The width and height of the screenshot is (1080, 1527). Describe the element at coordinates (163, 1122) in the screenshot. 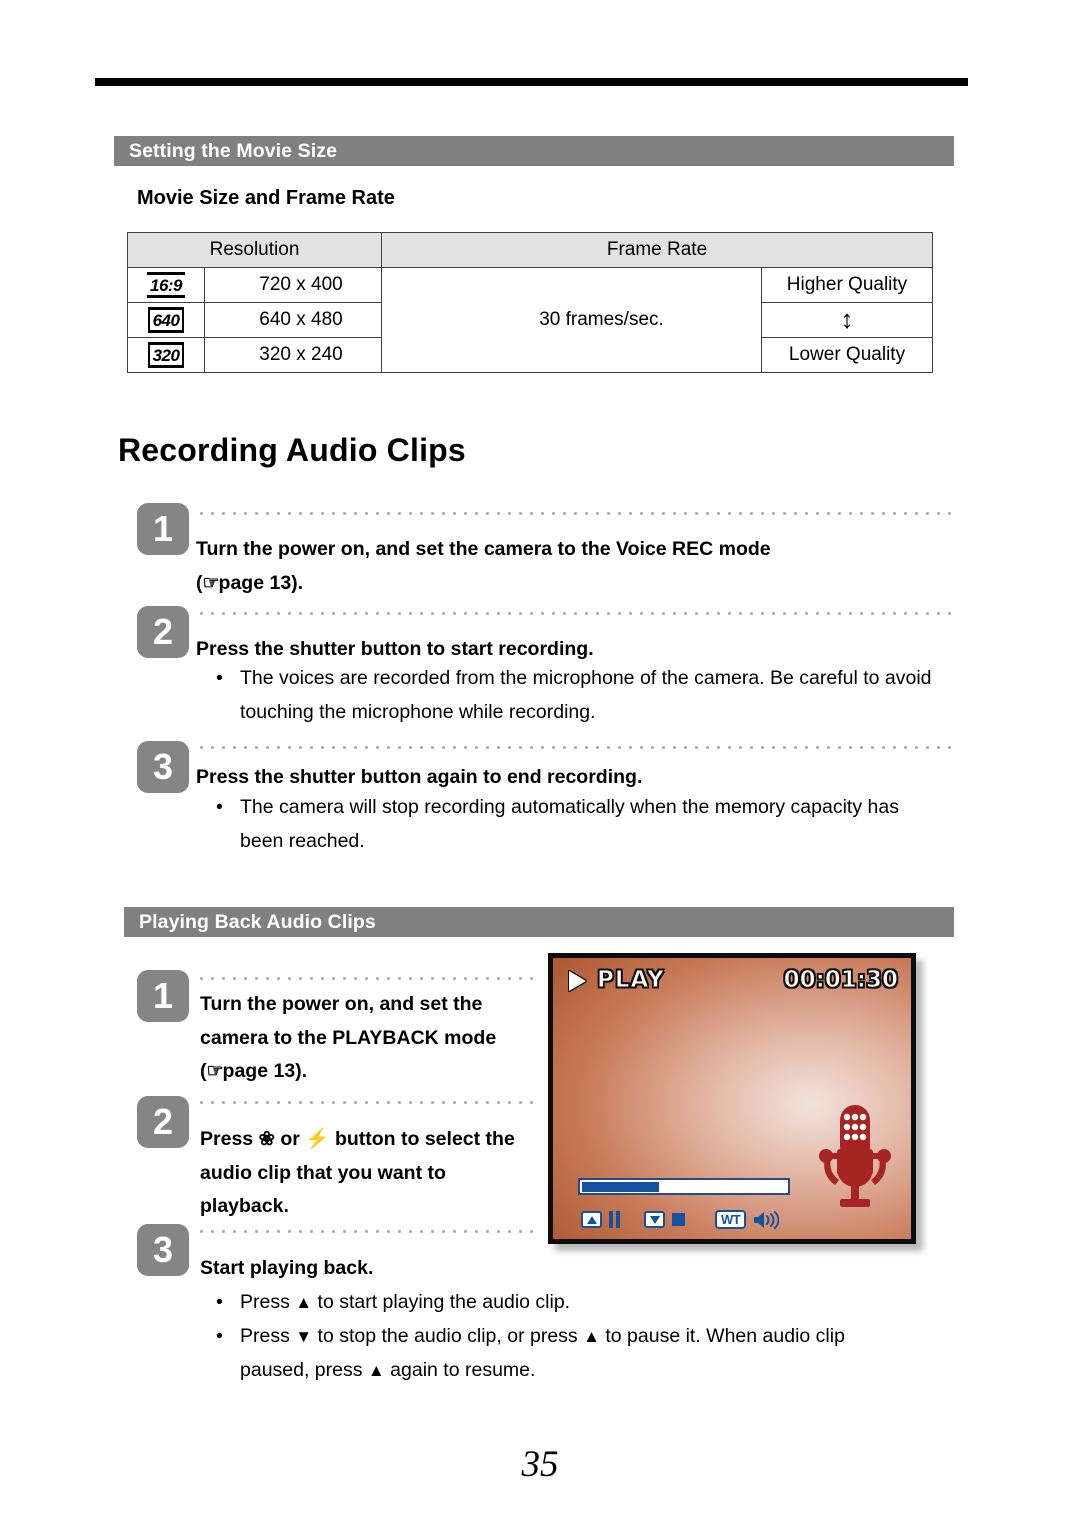

I see `playback-step-number-2: 2` at that location.